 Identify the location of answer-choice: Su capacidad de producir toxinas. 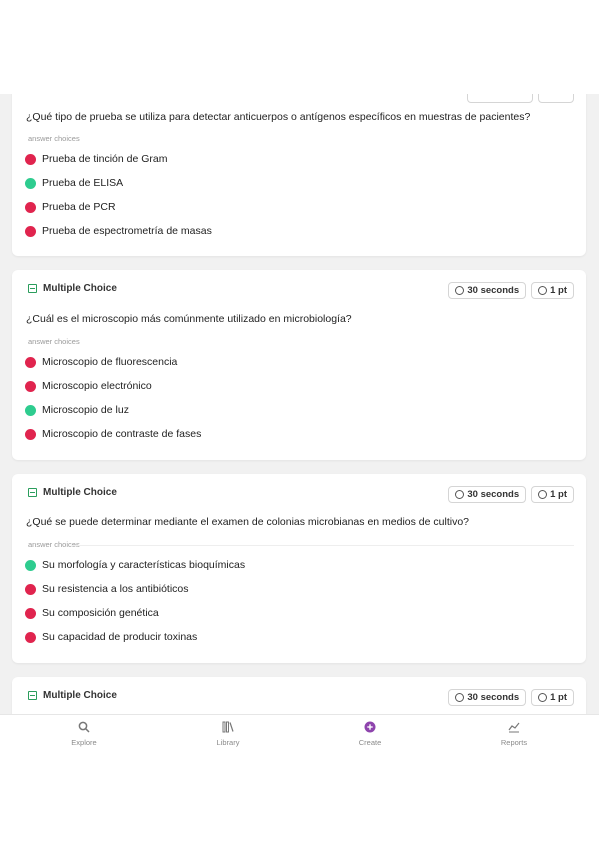
(111, 637).